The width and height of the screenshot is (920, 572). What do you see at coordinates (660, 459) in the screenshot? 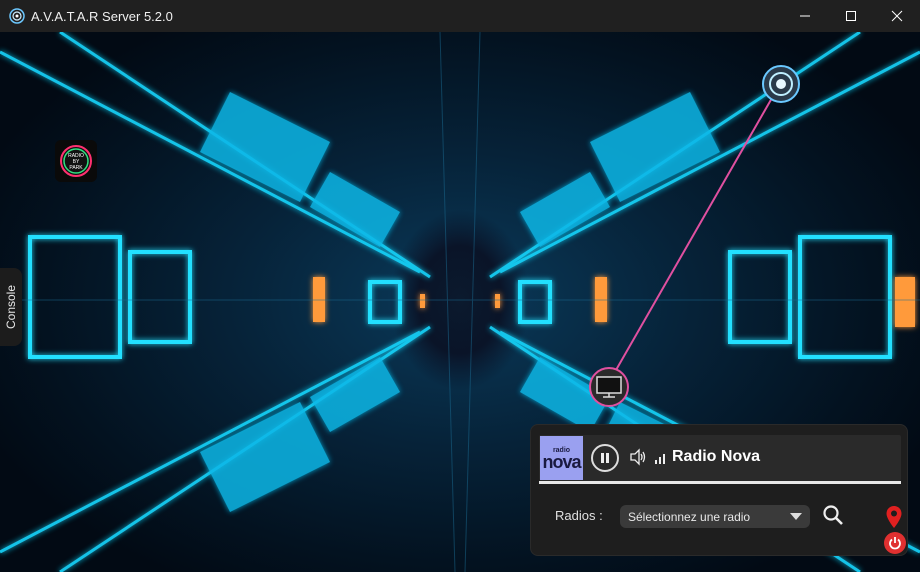
I see `signal-icon` at bounding box center [660, 459].